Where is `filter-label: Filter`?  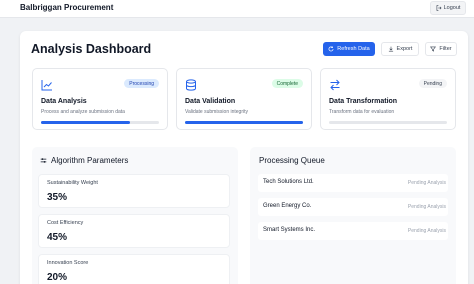 filter-label: Filter is located at coordinates (445, 49).